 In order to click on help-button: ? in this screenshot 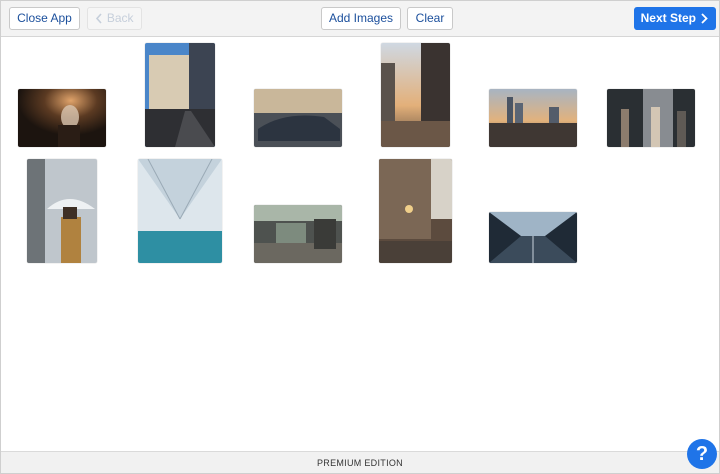, I will do `click(702, 454)`.